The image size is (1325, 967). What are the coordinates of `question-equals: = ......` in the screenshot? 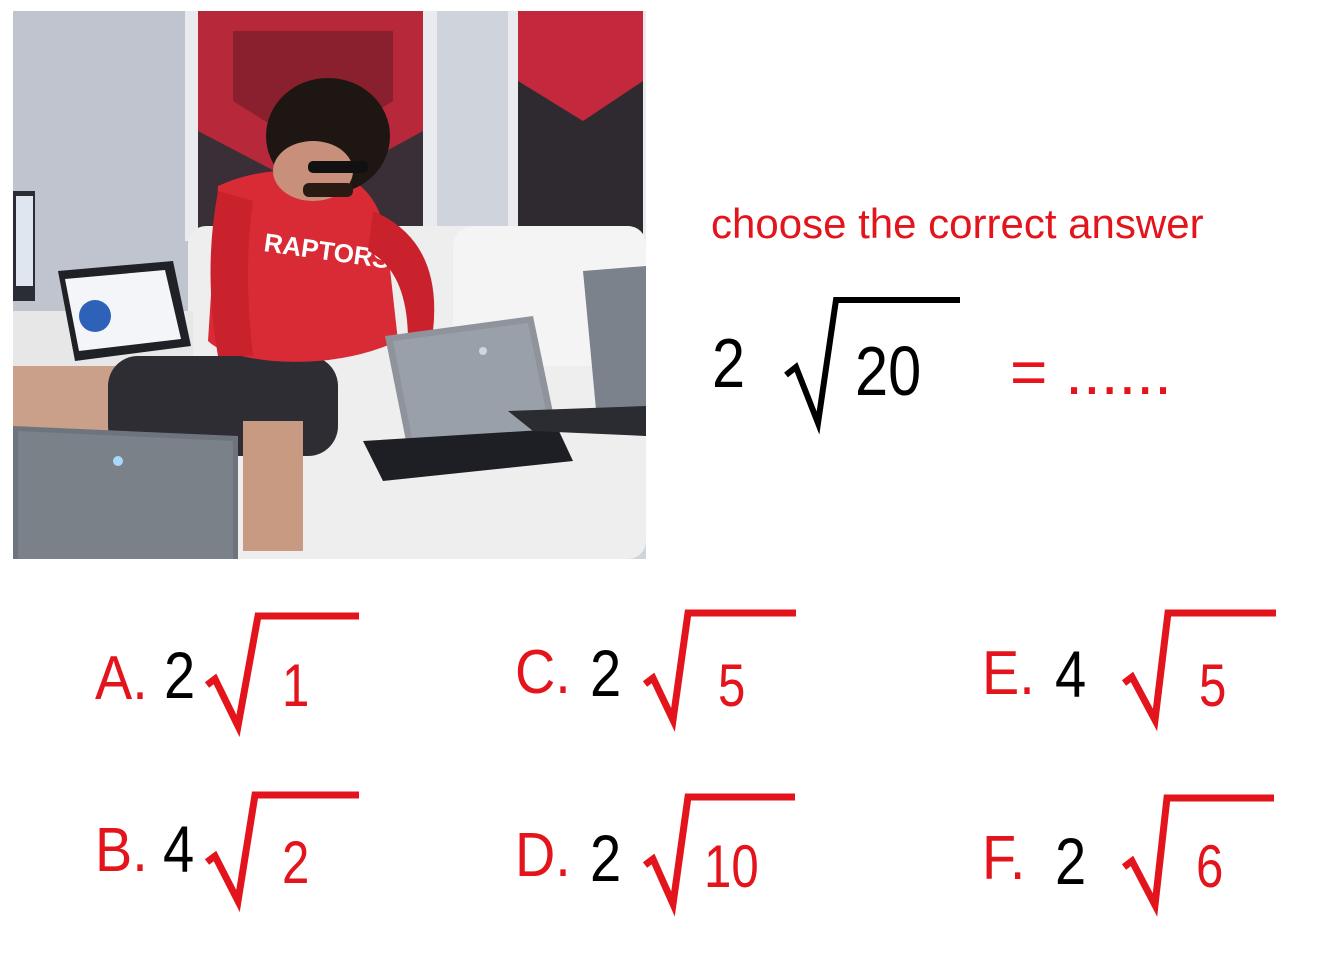 It's located at (1091, 372).